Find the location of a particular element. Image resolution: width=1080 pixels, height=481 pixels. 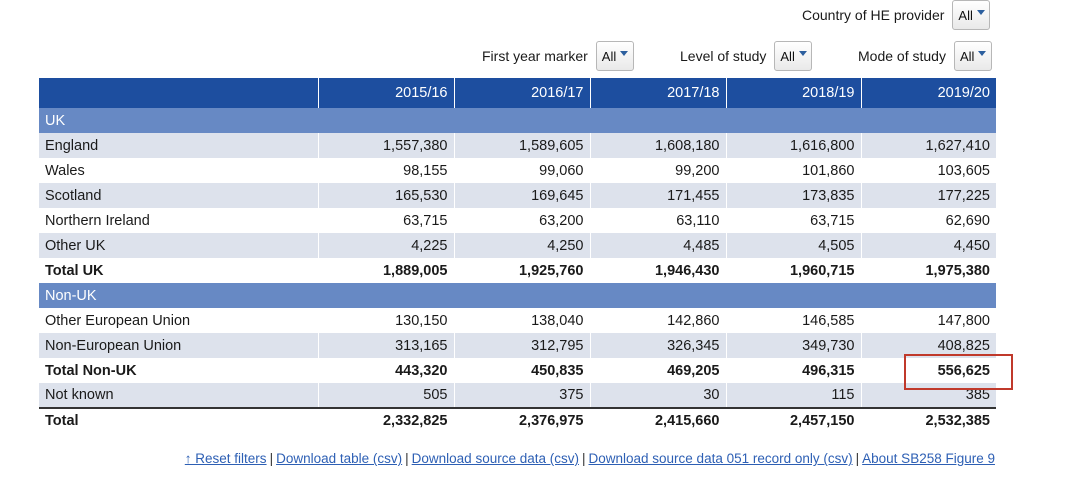

cell: 101,860 is located at coordinates (793, 170).